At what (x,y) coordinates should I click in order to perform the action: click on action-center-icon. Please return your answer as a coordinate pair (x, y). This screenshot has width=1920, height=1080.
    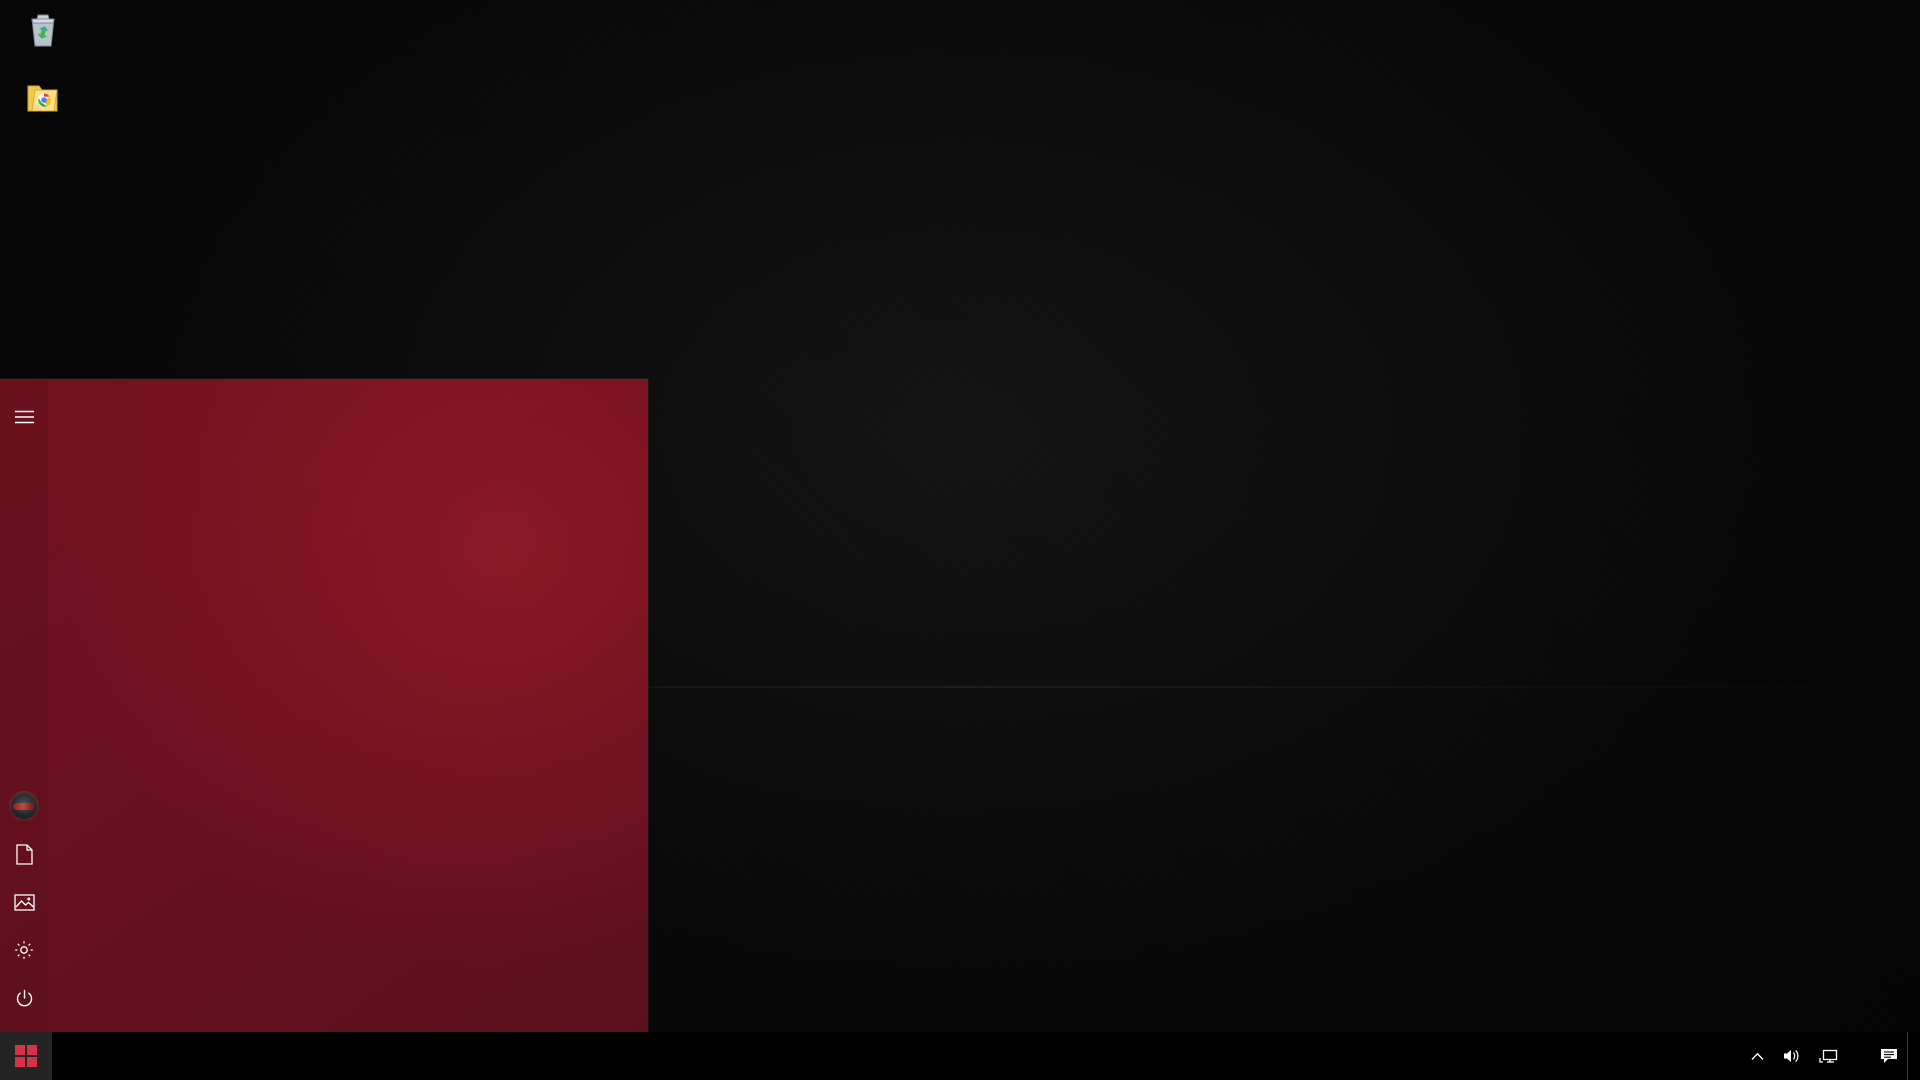
    Looking at the image, I should click on (1889, 1056).